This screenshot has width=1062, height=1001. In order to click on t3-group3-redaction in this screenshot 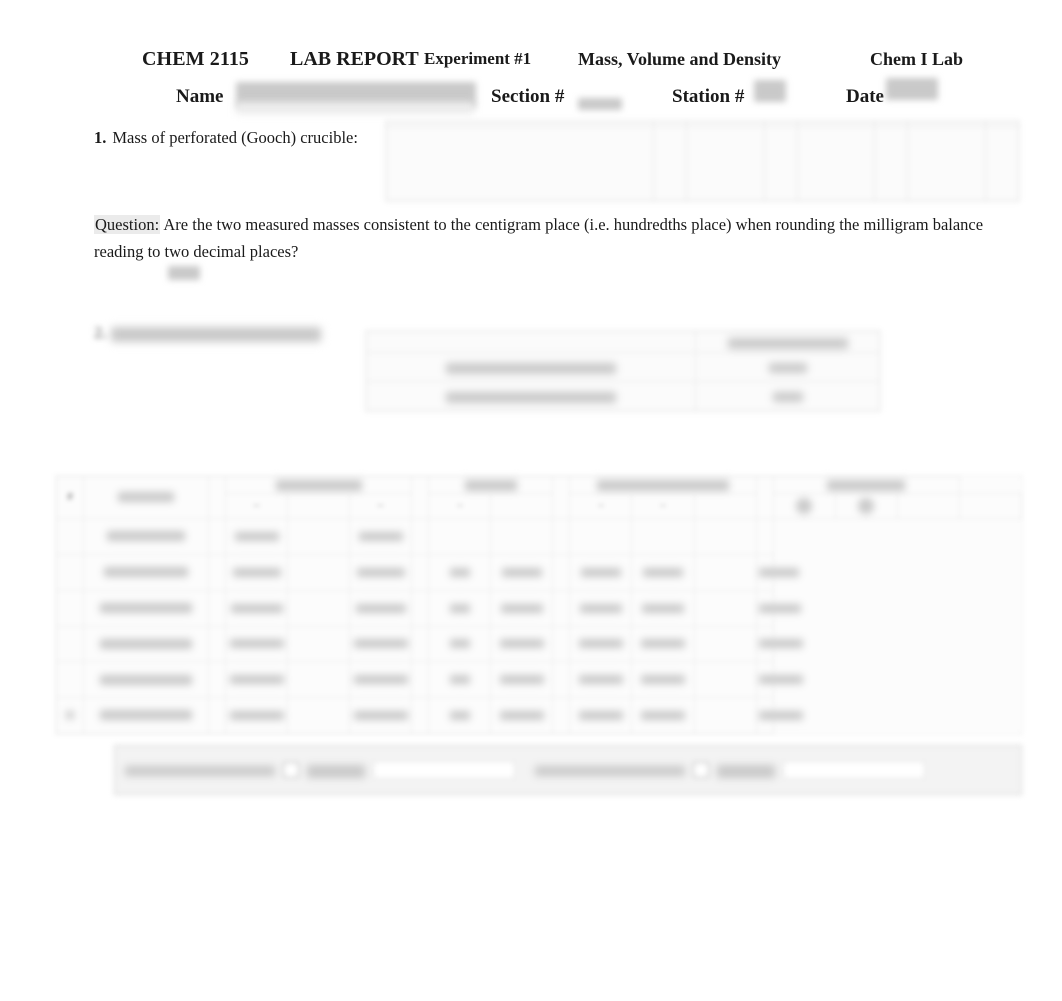, I will do `click(663, 485)`.